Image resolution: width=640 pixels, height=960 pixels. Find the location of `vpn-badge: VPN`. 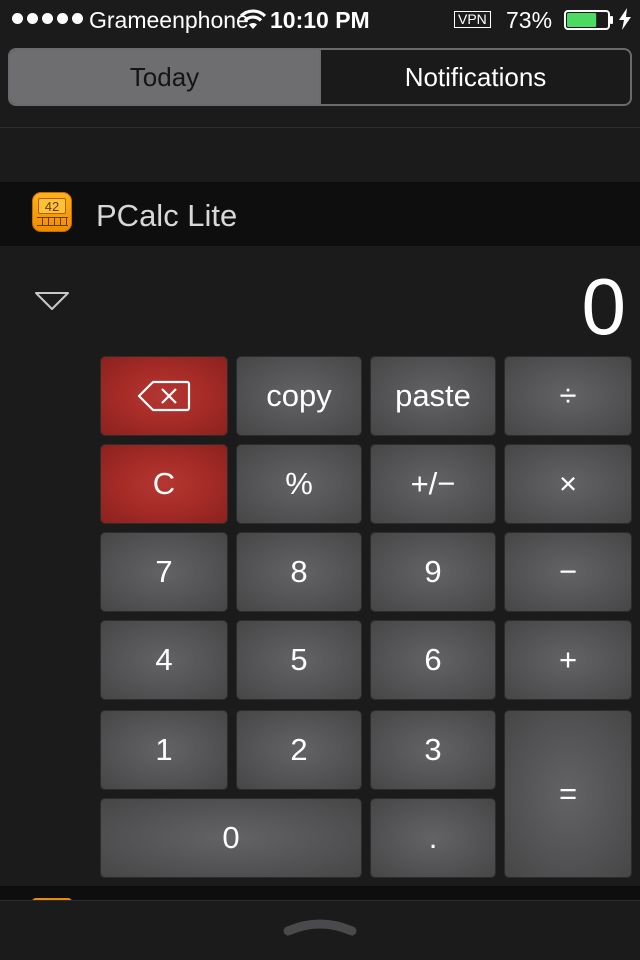

vpn-badge: VPN is located at coordinates (472, 19).